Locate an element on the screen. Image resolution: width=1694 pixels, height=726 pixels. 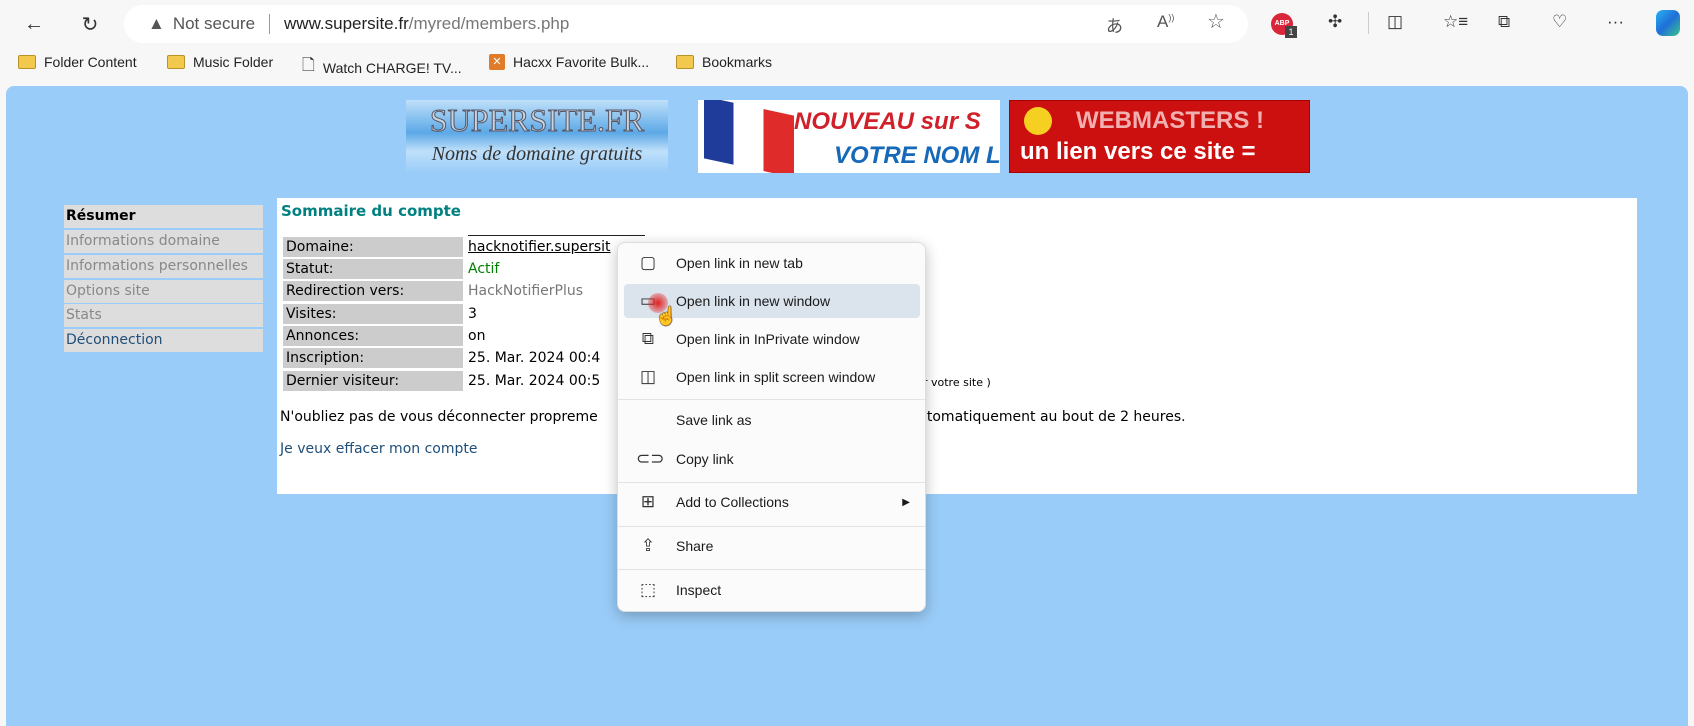
share-icon: ⇪ is located at coordinates (648, 545).